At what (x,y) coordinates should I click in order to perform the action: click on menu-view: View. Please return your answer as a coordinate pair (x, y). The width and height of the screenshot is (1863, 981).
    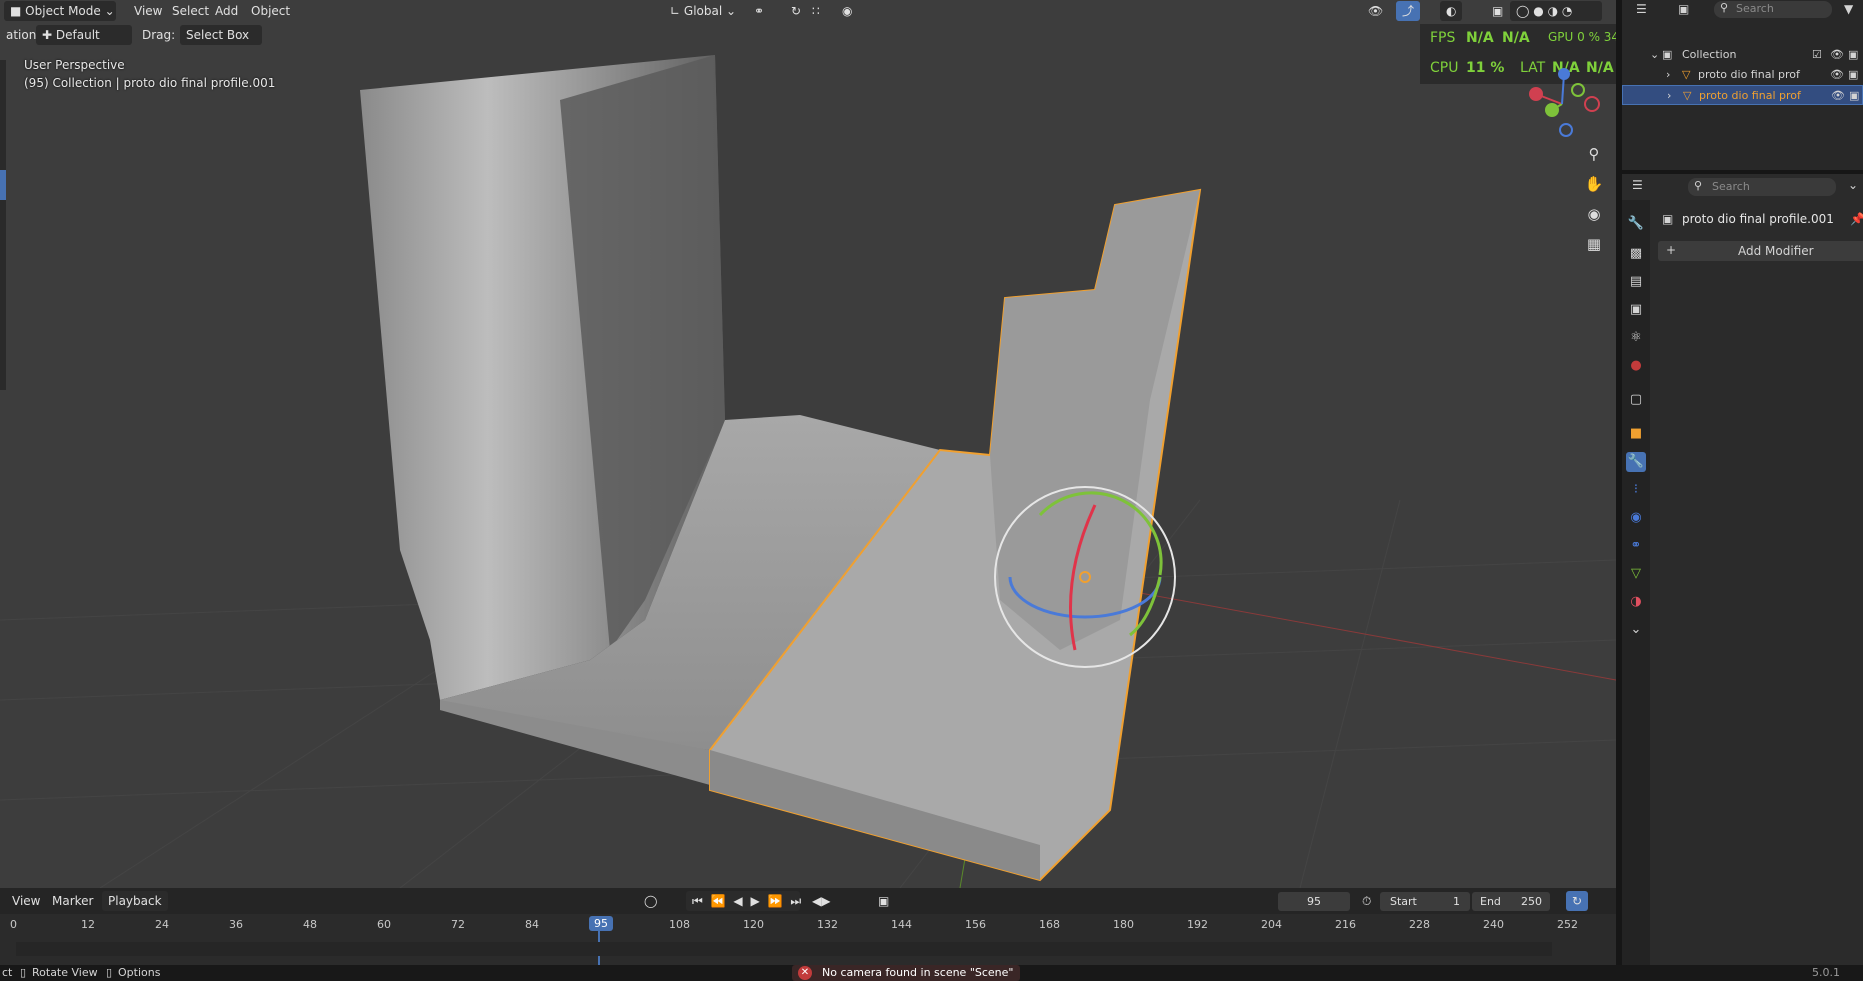
    Looking at the image, I should click on (148, 11).